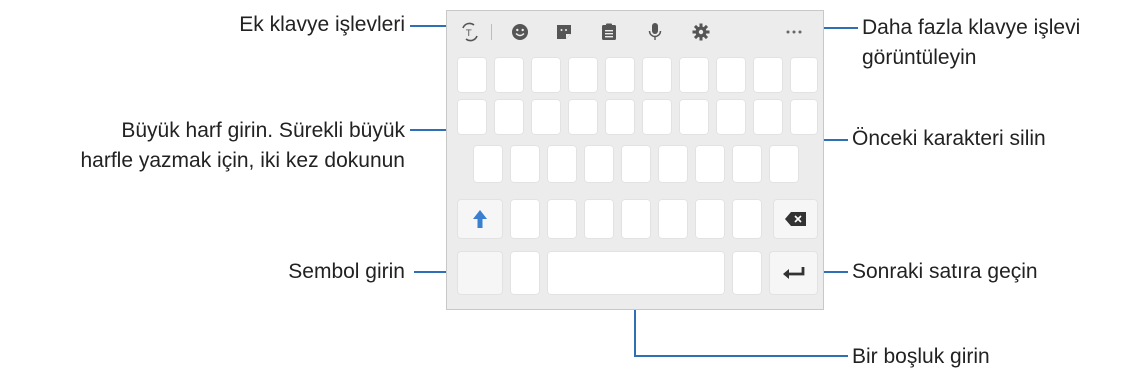  I want to click on sticker-icon, so click(564, 32).